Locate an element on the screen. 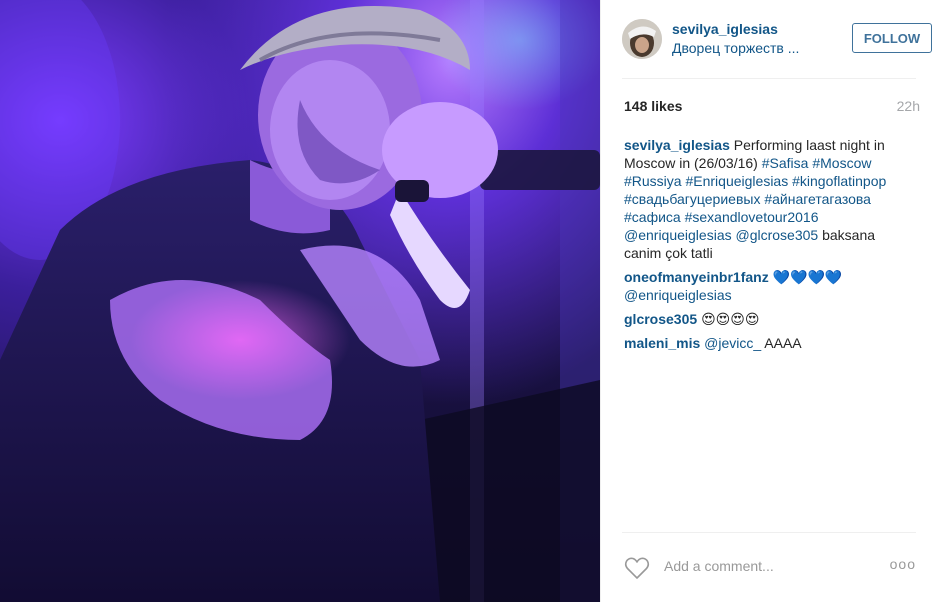  post-footer: Add a comment... ooo is located at coordinates (769, 567).